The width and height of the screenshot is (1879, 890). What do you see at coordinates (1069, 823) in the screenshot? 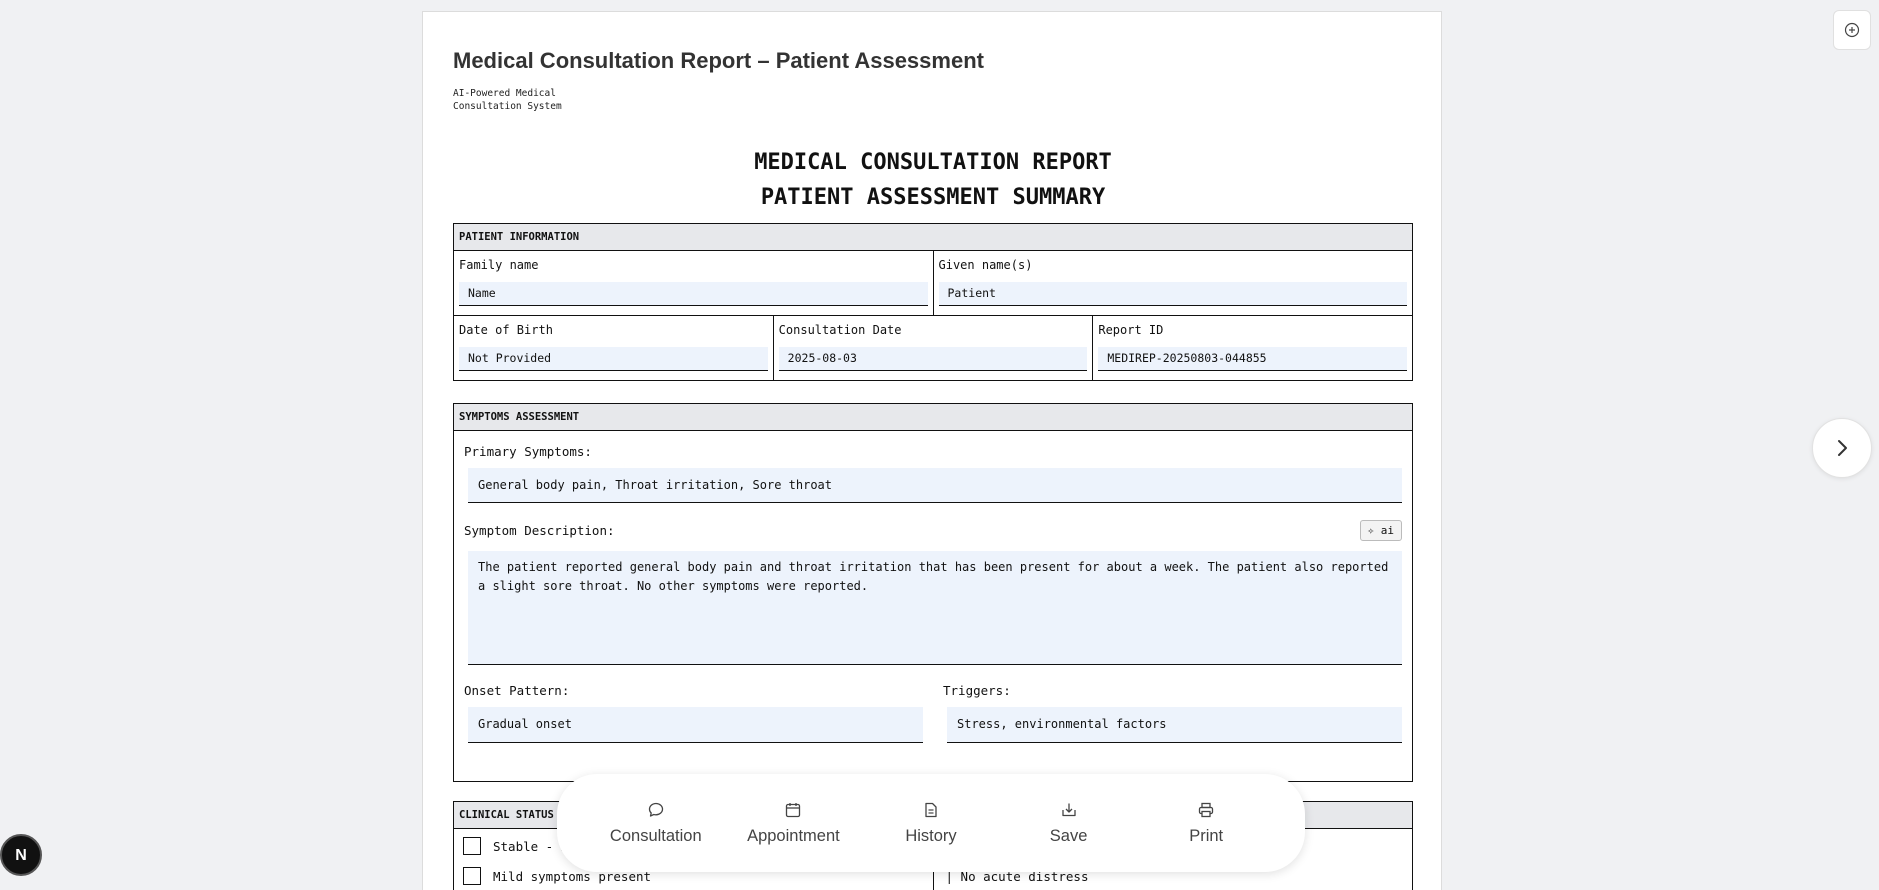
I see `save-button: Save` at bounding box center [1069, 823].